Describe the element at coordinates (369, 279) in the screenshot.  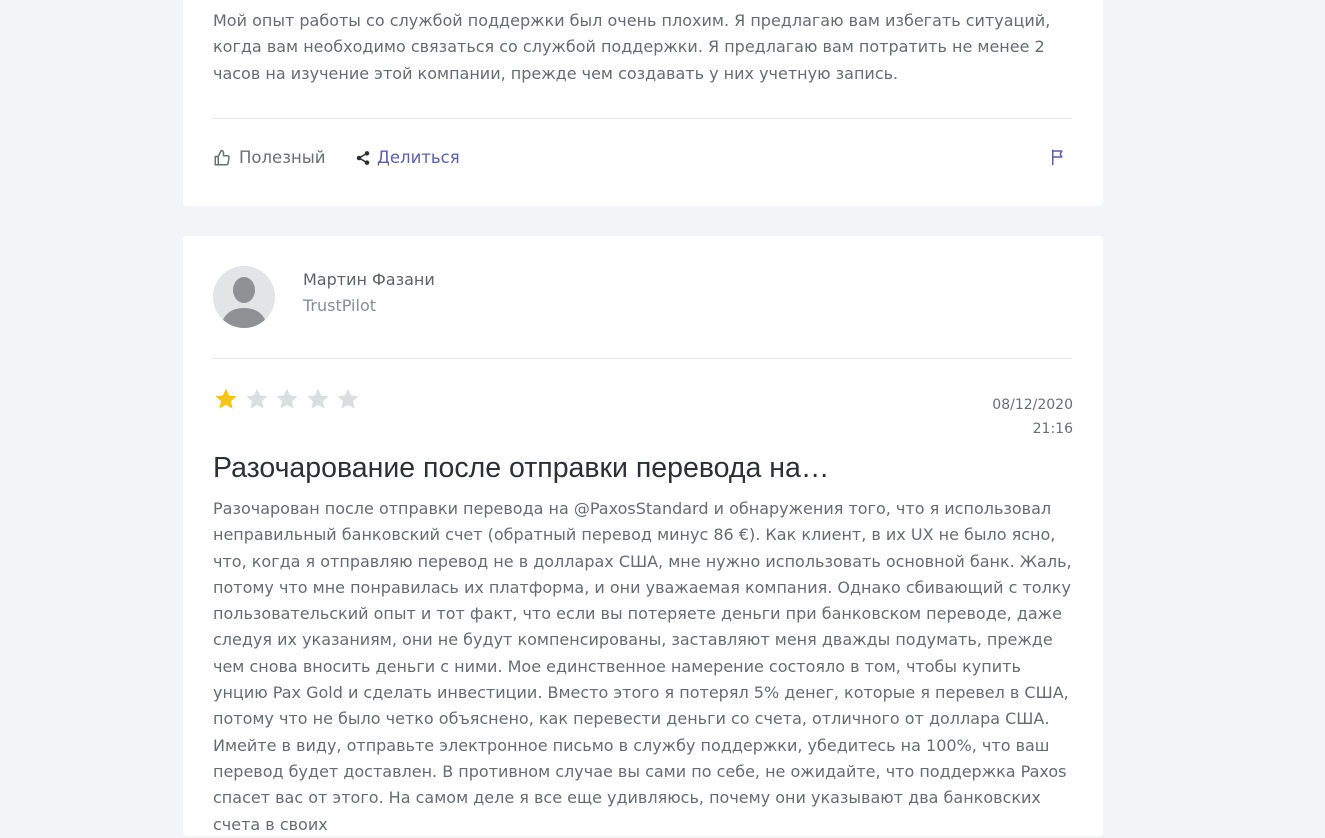
I see `author-name: Мартин Фазани` at that location.